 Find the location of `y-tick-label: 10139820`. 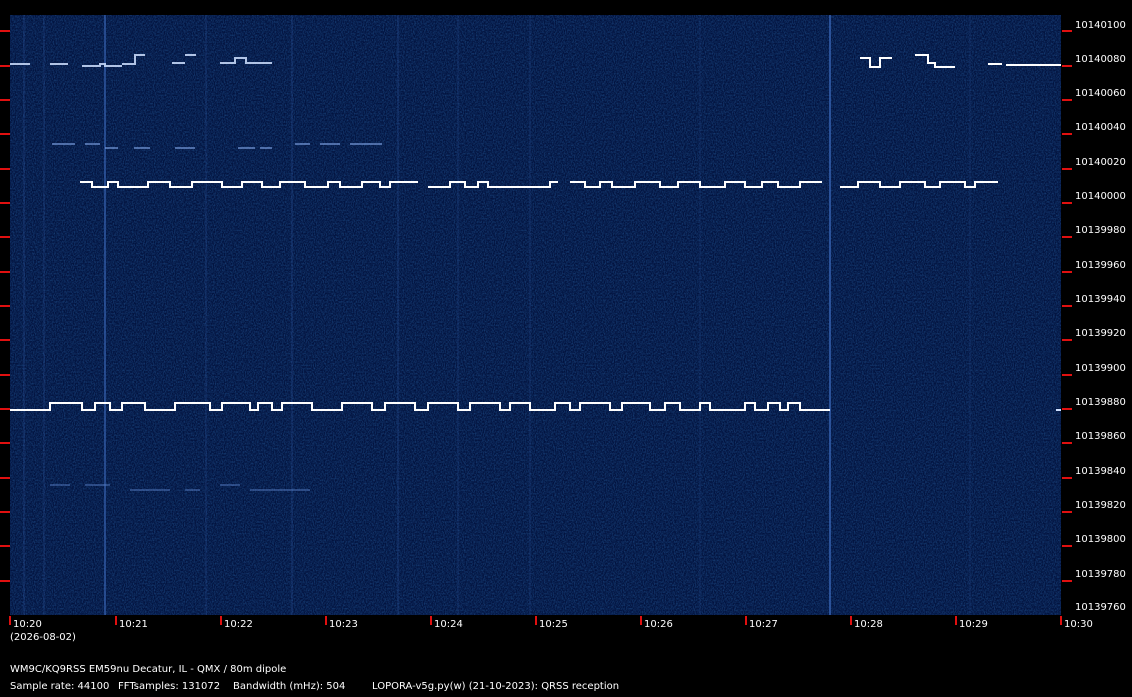

y-tick-label: 10139820 is located at coordinates (1100, 505).